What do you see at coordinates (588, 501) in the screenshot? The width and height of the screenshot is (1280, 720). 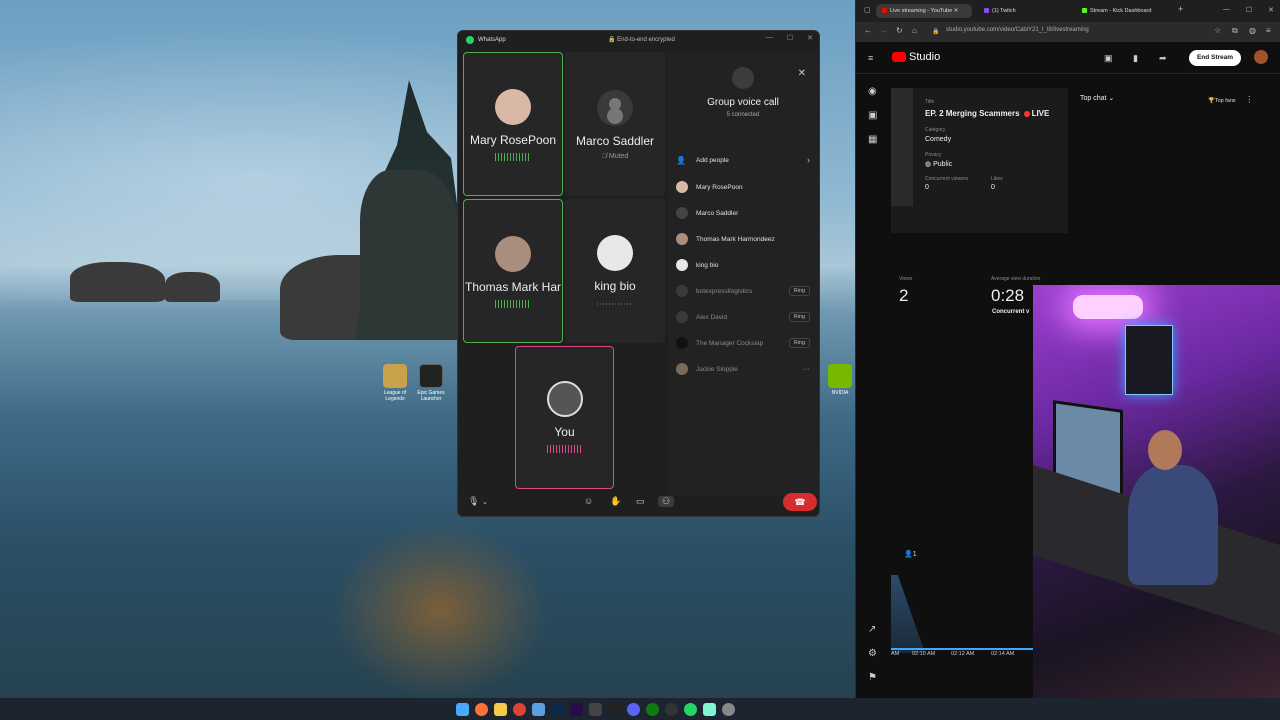 I see `emoji-icon: ☺` at bounding box center [588, 501].